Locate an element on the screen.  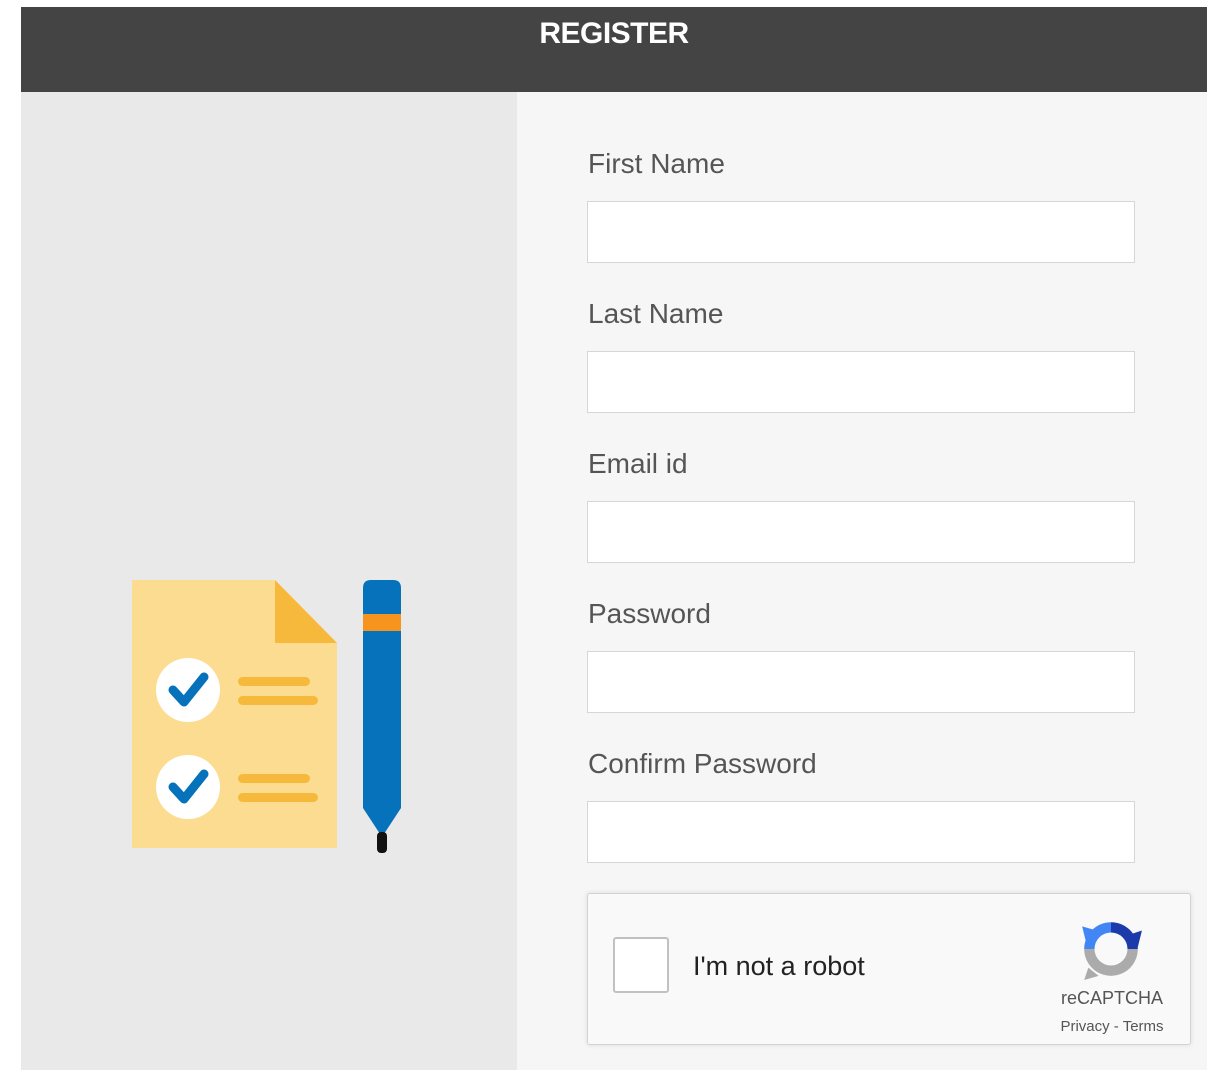
privacy-link: Privacy is located at coordinates (1084, 1026).